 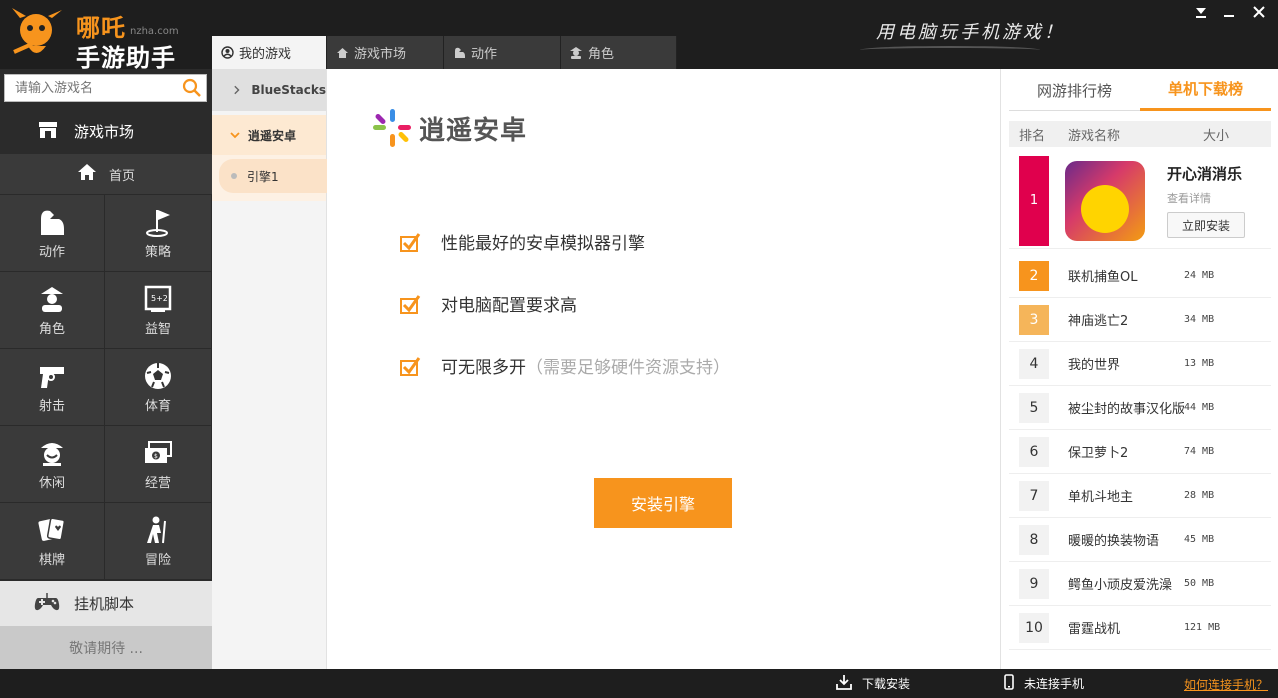 I want to click on game-size: 34 MB, so click(x=1199, y=319).